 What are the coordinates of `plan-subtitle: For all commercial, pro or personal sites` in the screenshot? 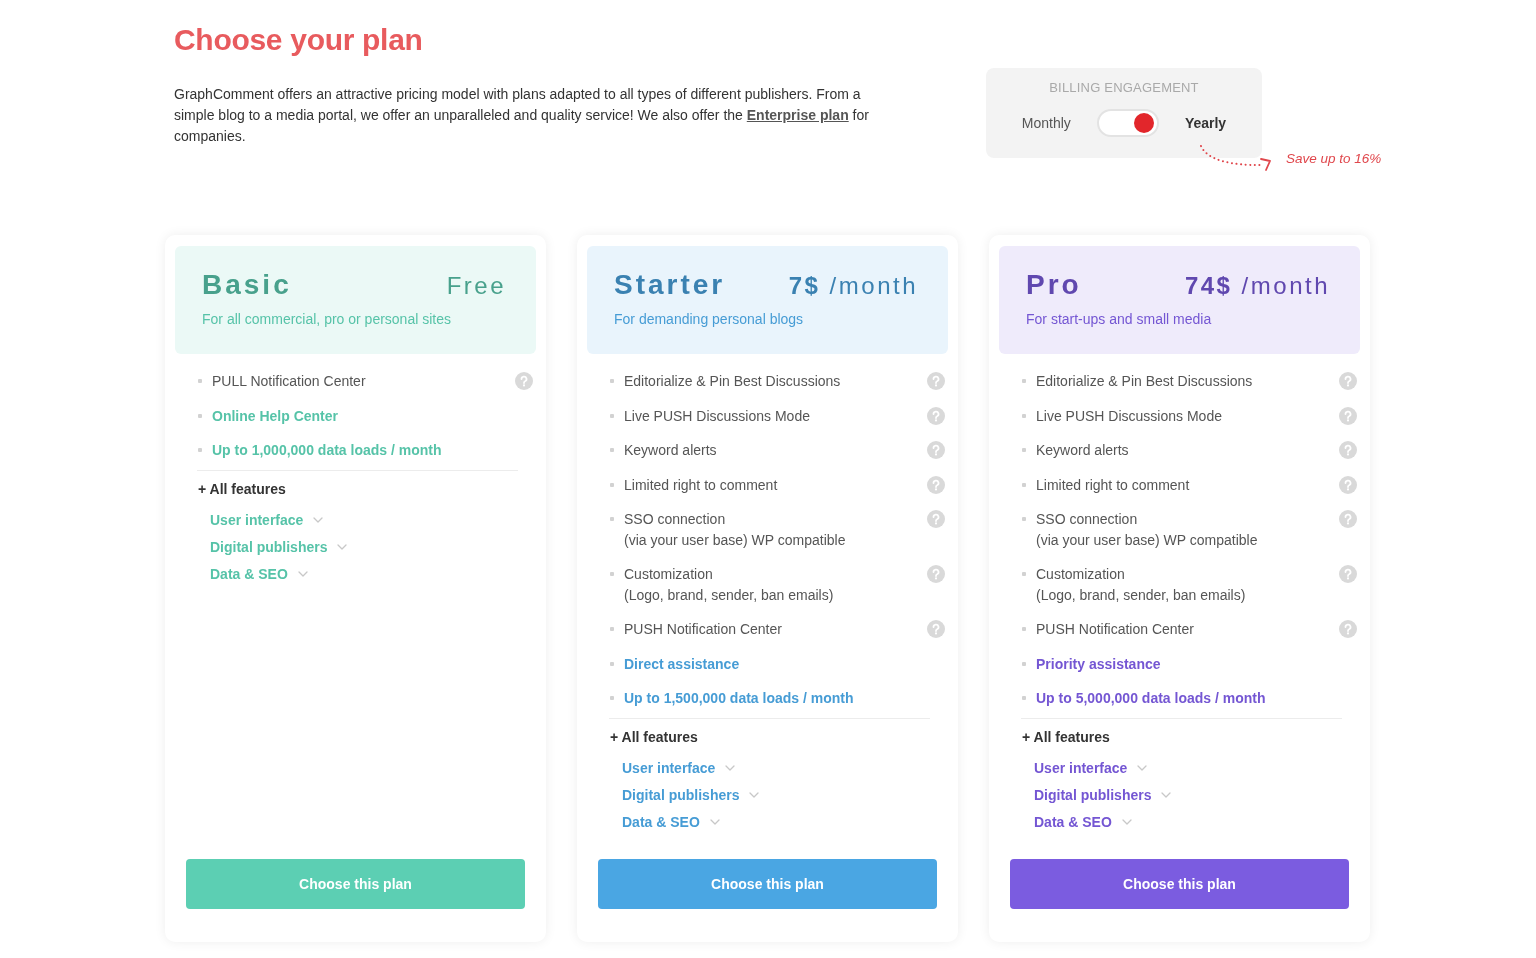 It's located at (327, 319).